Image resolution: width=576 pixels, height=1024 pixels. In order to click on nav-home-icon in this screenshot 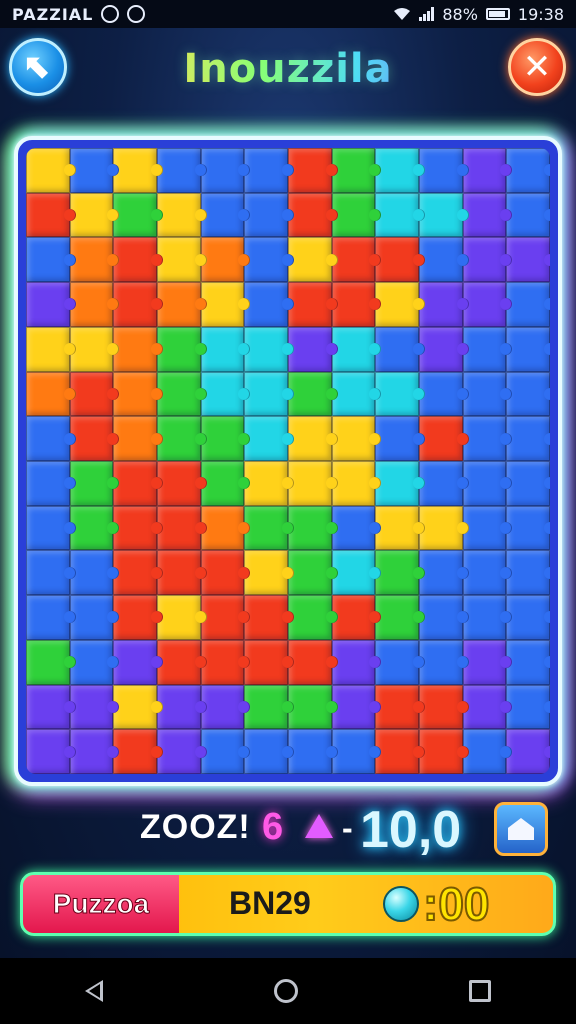, I will do `click(285, 991)`.